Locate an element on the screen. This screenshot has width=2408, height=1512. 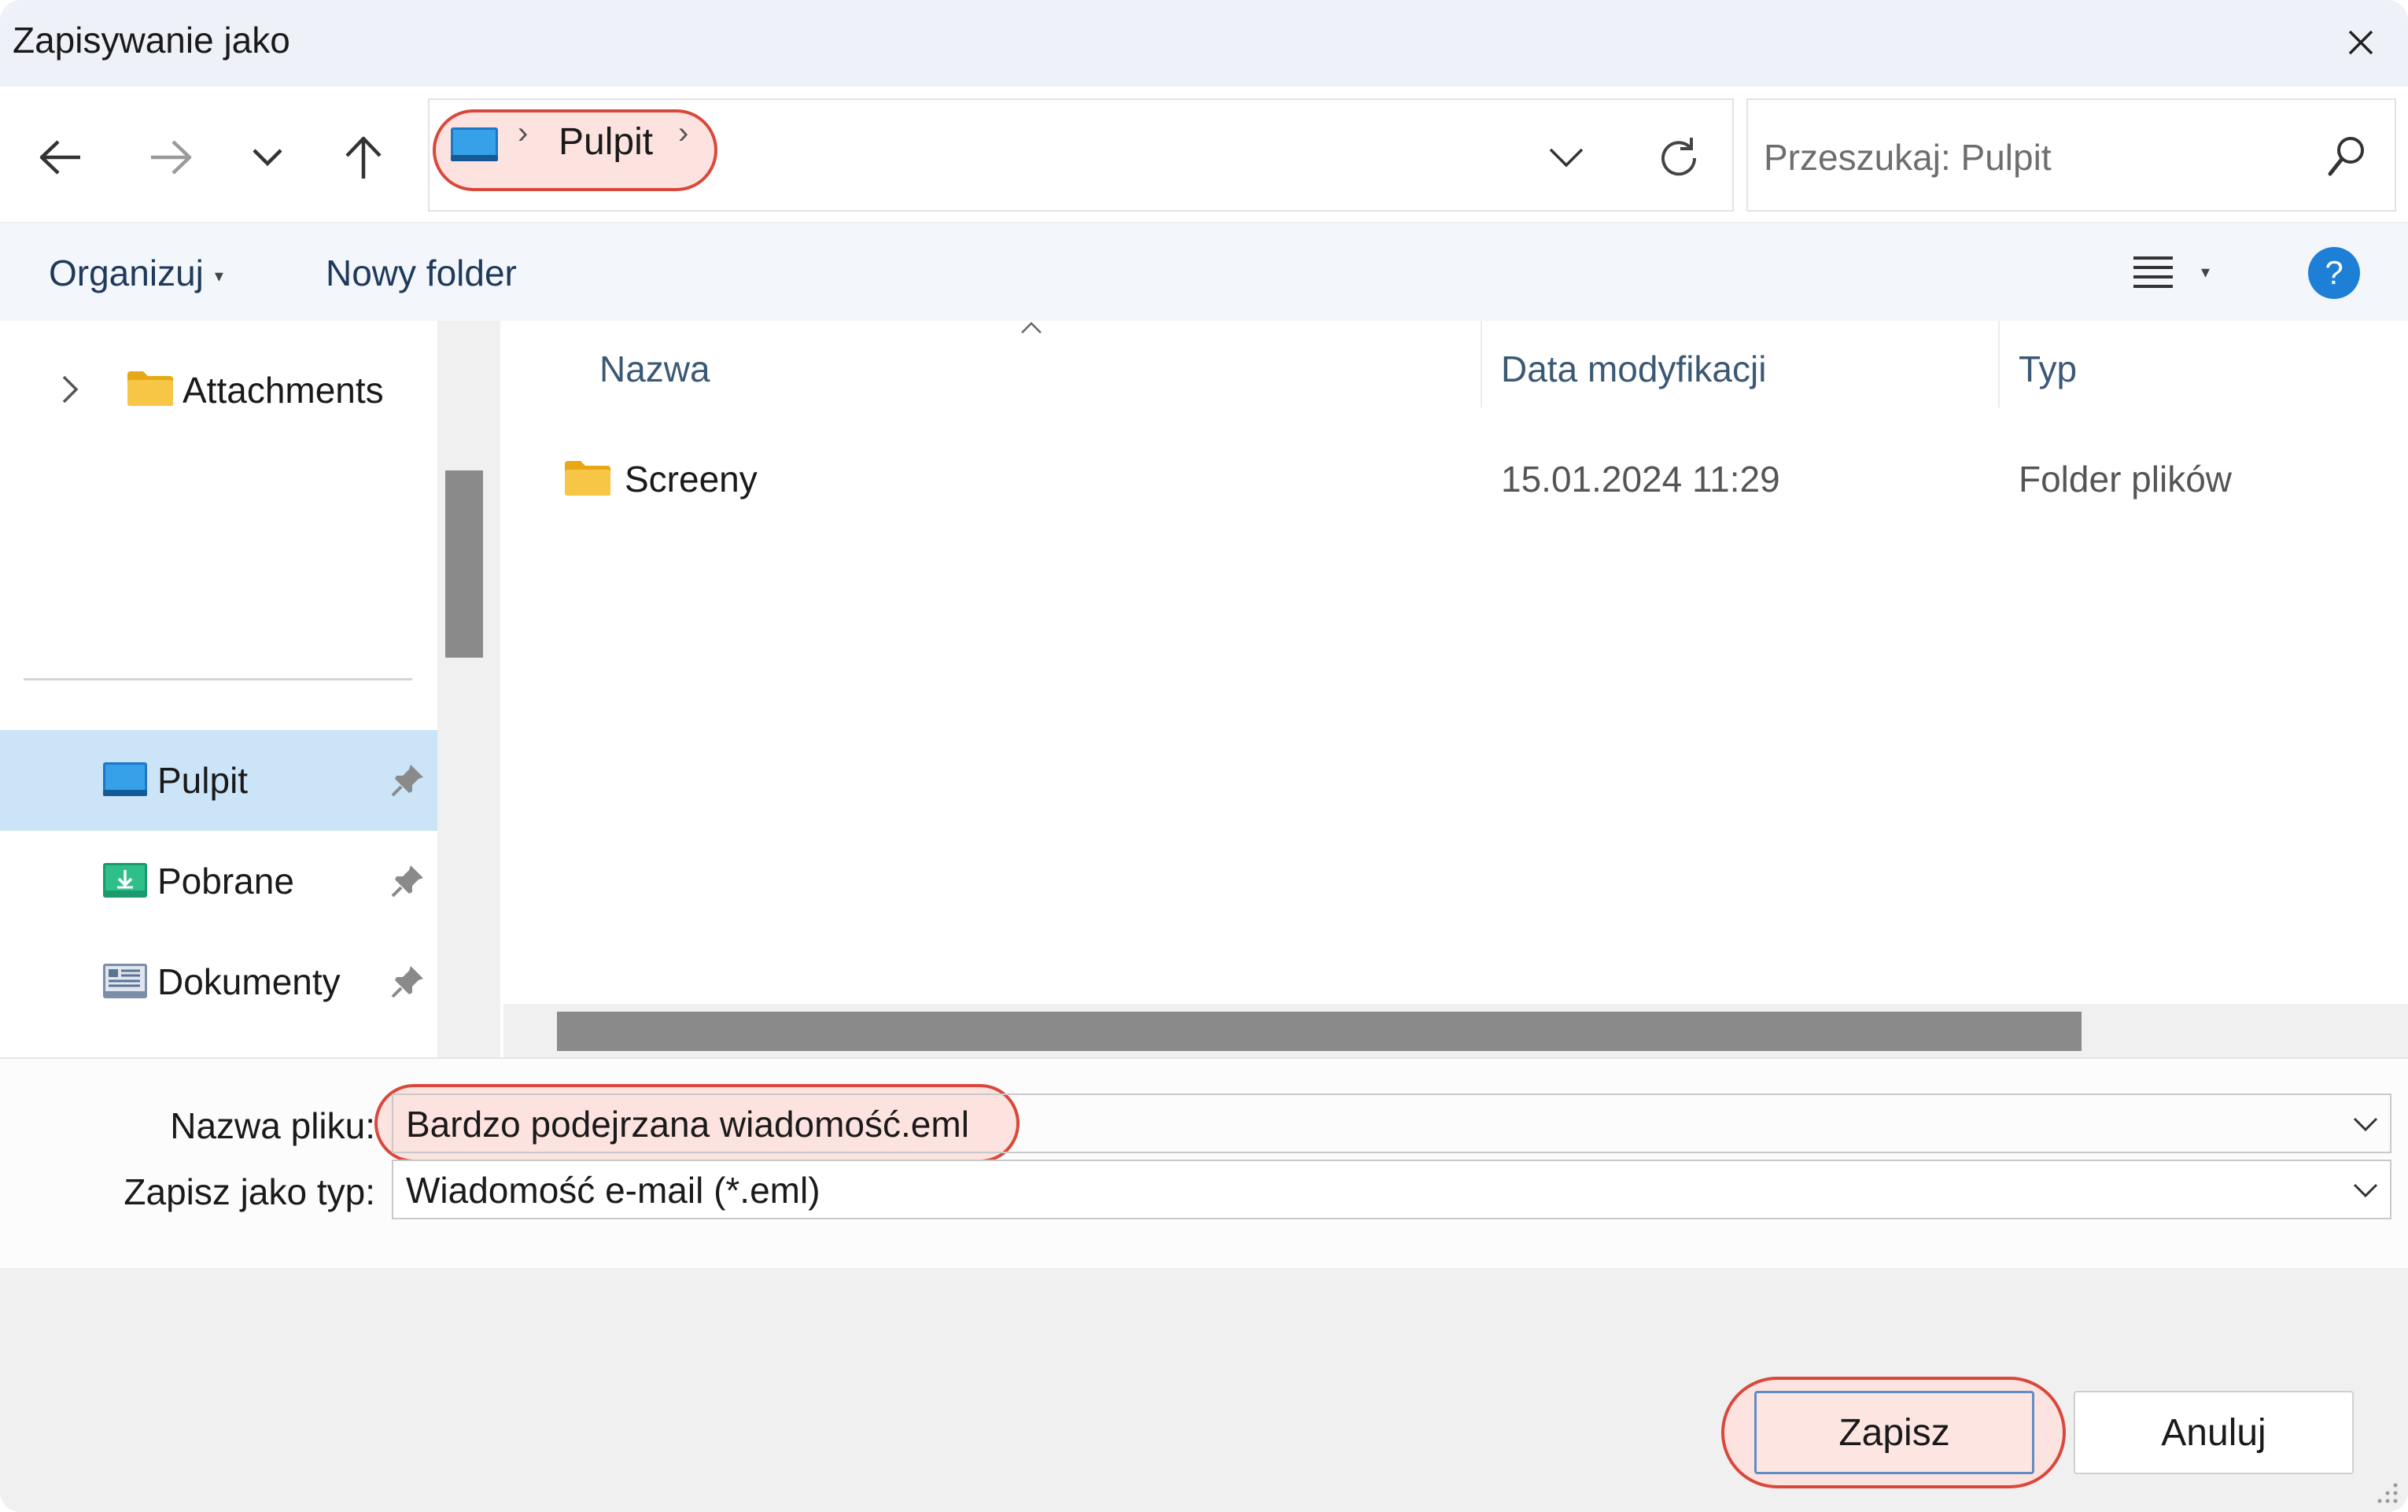
arrow-up-icon is located at coordinates (364, 157).